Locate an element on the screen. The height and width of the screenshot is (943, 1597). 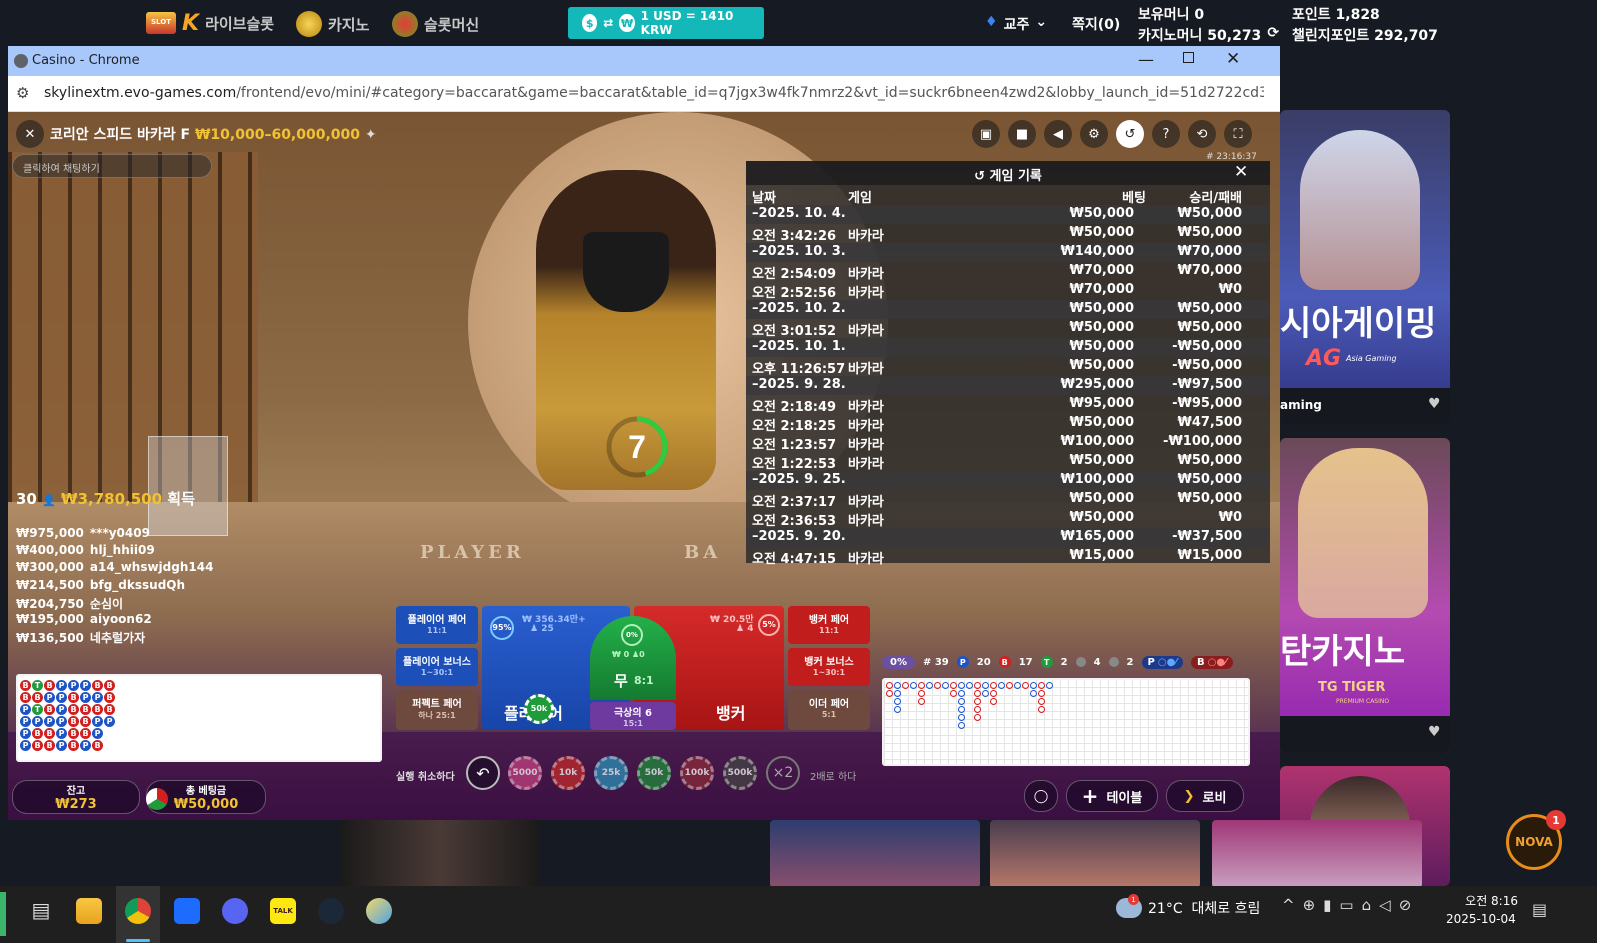
chip-10k: 10k is located at coordinates (568, 773).